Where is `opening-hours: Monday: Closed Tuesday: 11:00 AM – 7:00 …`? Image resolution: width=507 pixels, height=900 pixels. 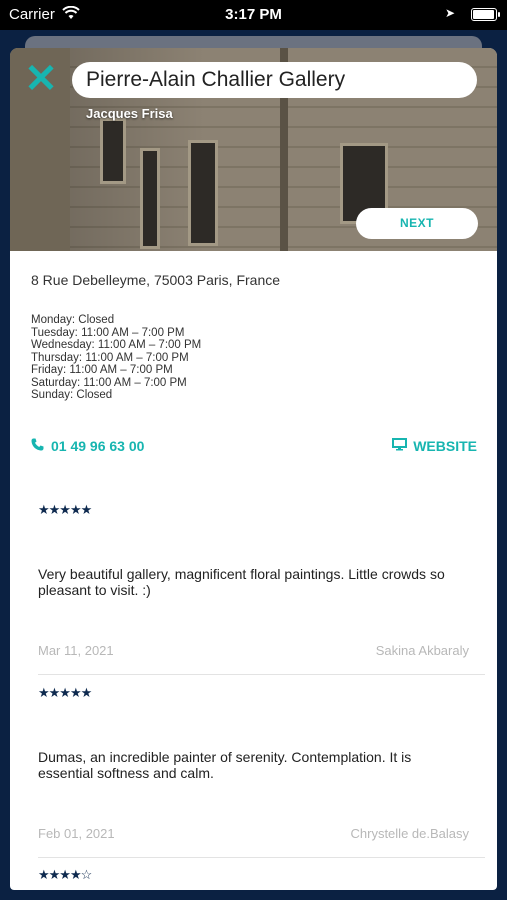 opening-hours: Monday: Closed Tuesday: 11:00 AM – 7:00 … is located at coordinates (116, 358).